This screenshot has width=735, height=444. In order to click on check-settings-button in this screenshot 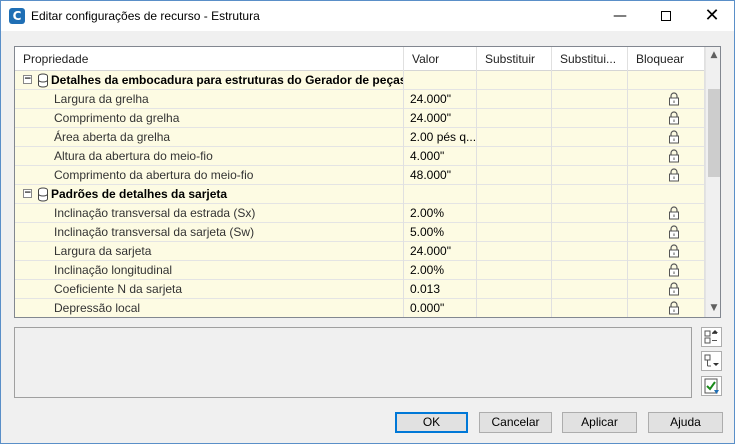, I will do `click(711, 386)`.